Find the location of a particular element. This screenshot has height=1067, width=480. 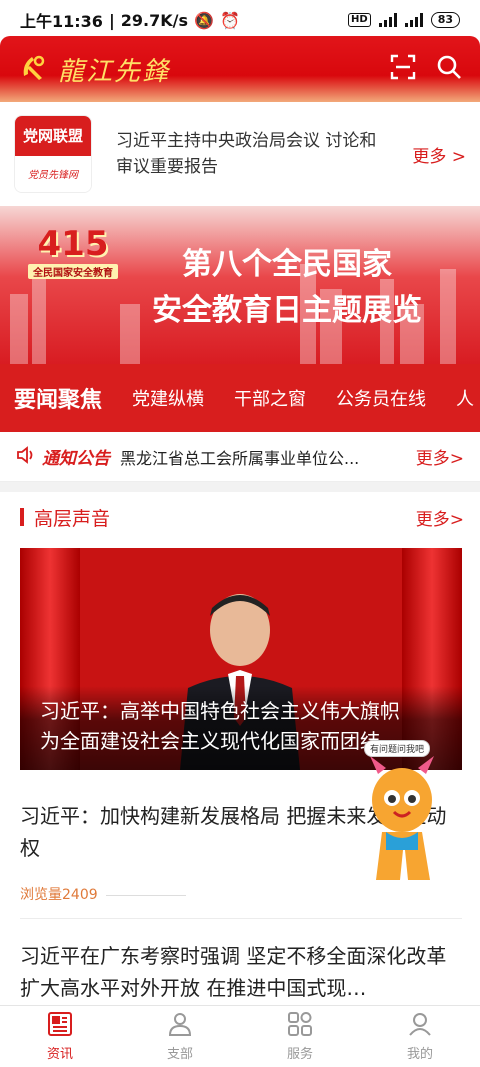

status-net-speed: 29.7K/s is located at coordinates (154, 20).